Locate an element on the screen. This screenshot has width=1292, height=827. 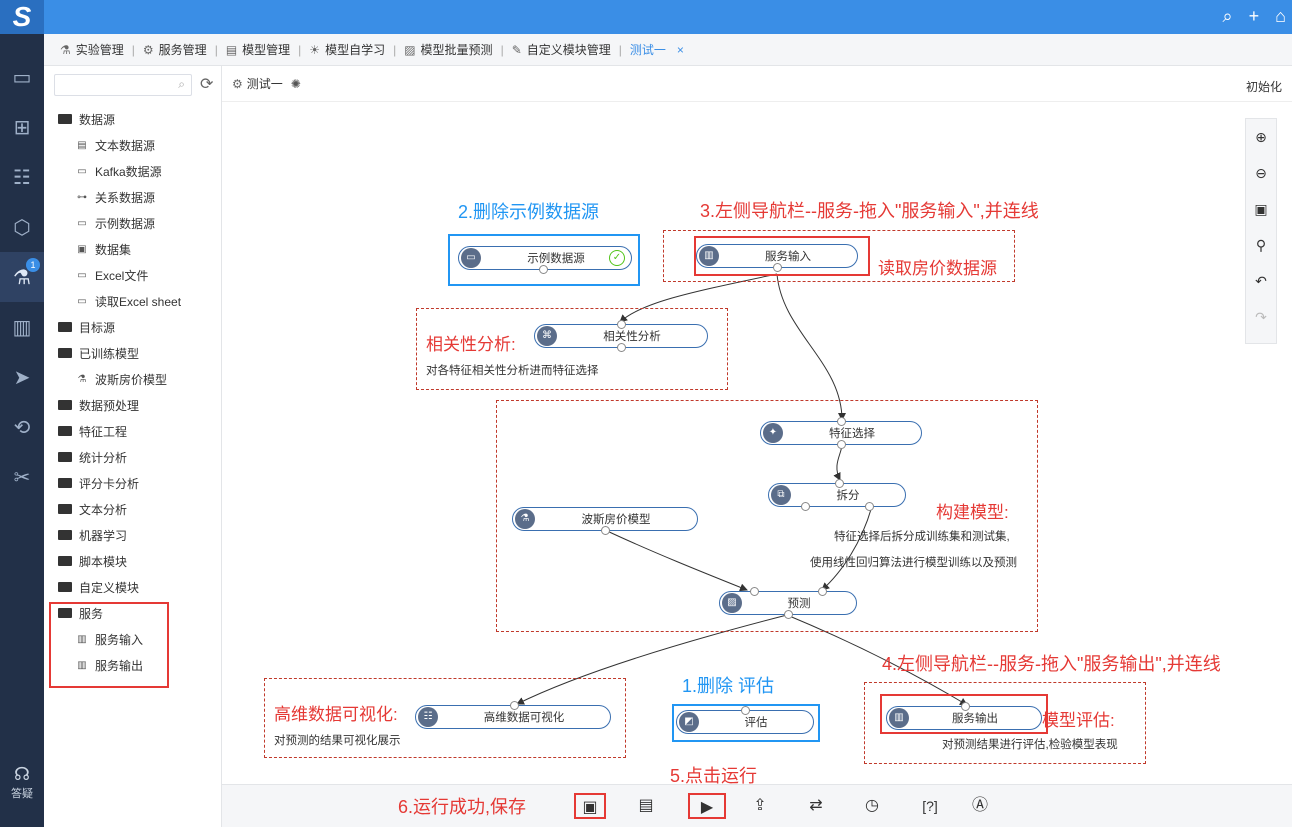
bar-chart-icon: ▥ is located at coordinates (22, 327).